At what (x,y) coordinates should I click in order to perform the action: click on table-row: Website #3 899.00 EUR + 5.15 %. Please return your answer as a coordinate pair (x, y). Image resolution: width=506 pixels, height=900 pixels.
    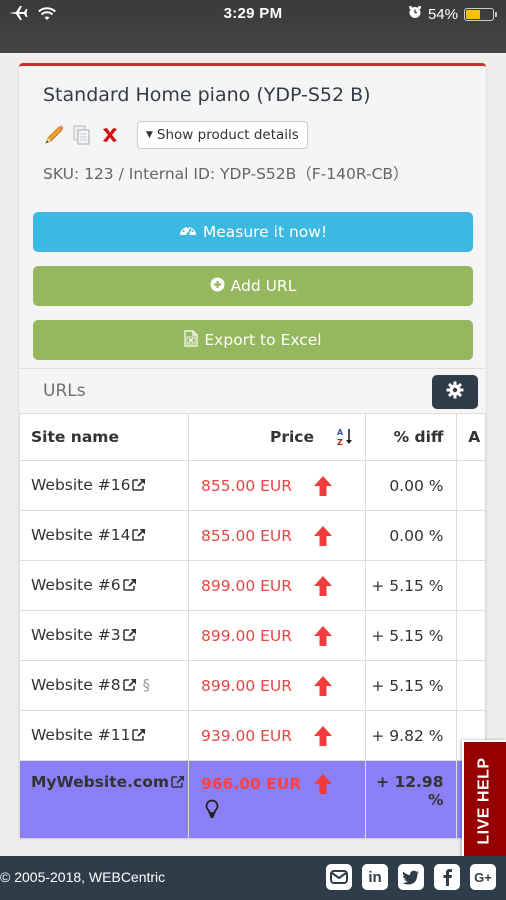
    Looking at the image, I should click on (252, 635).